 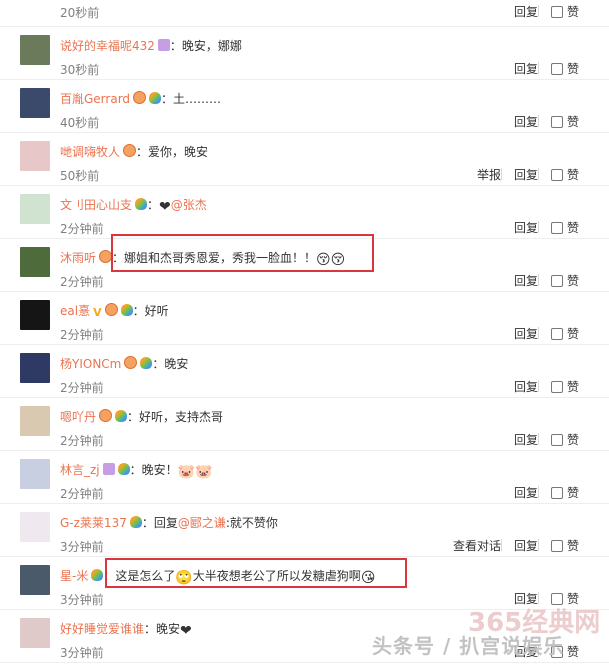 What do you see at coordinates (334, 417) in the screenshot?
I see `comment-line: 嗯吖丹 ：好听，支持杰哥` at bounding box center [334, 417].